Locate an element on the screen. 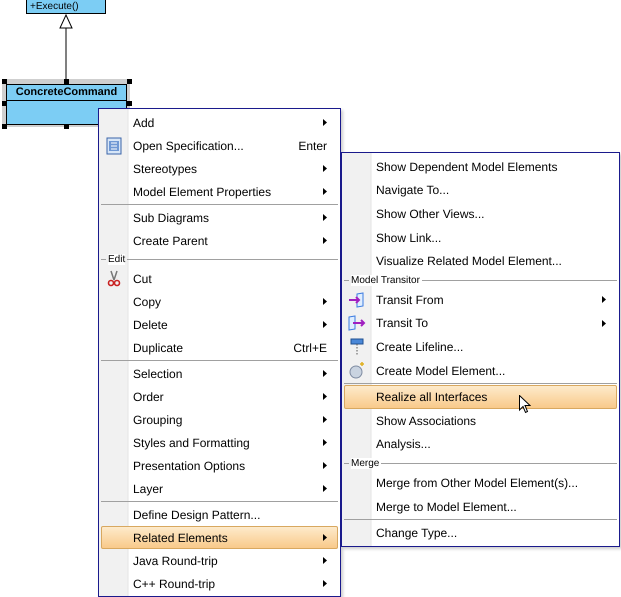 This screenshot has height=597, width=621. menu-item: Styles and Formatting is located at coordinates (219, 442).